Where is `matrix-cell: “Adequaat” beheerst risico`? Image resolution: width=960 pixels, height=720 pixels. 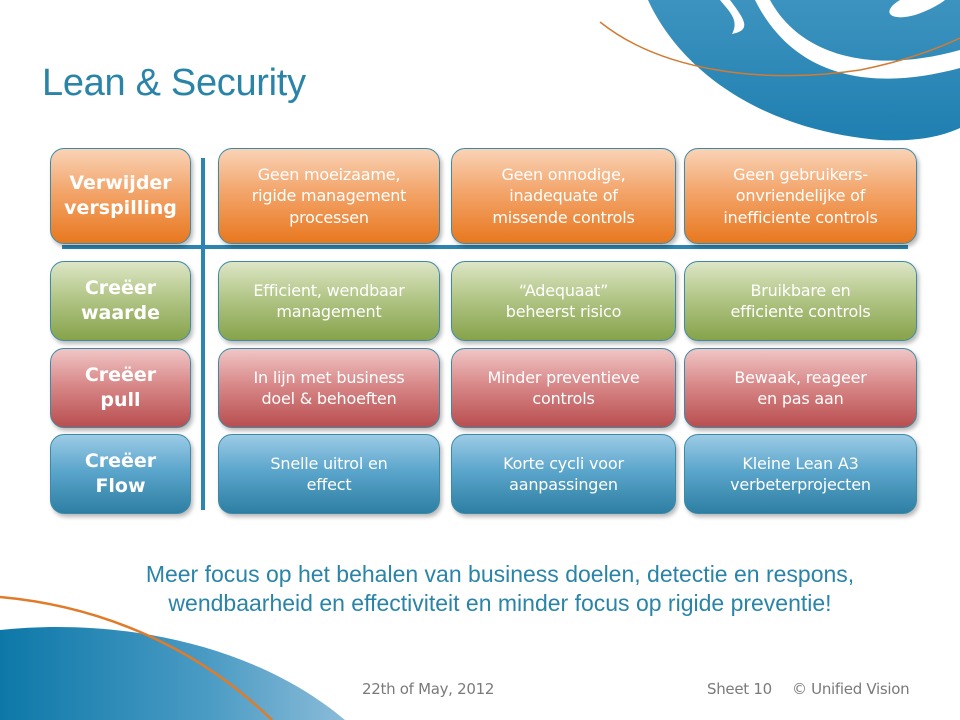 matrix-cell: “Adequaat” beheerst risico is located at coordinates (563, 301).